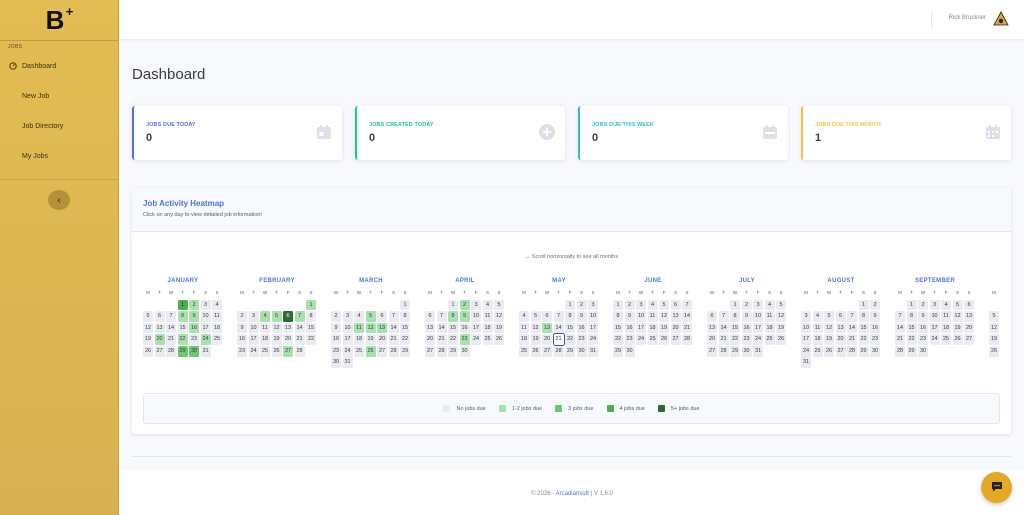 Image resolution: width=1024 pixels, height=515 pixels. What do you see at coordinates (59, 126) in the screenshot?
I see `sidebar-item-job-directory: Job Directory` at bounding box center [59, 126].